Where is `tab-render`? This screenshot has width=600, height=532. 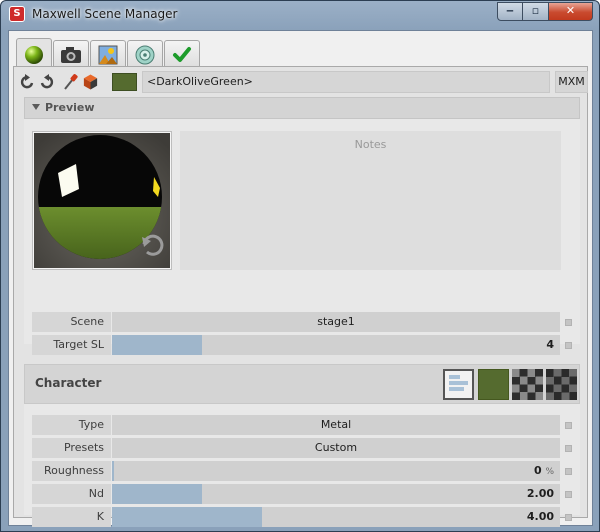 tab-render is located at coordinates (145, 54).